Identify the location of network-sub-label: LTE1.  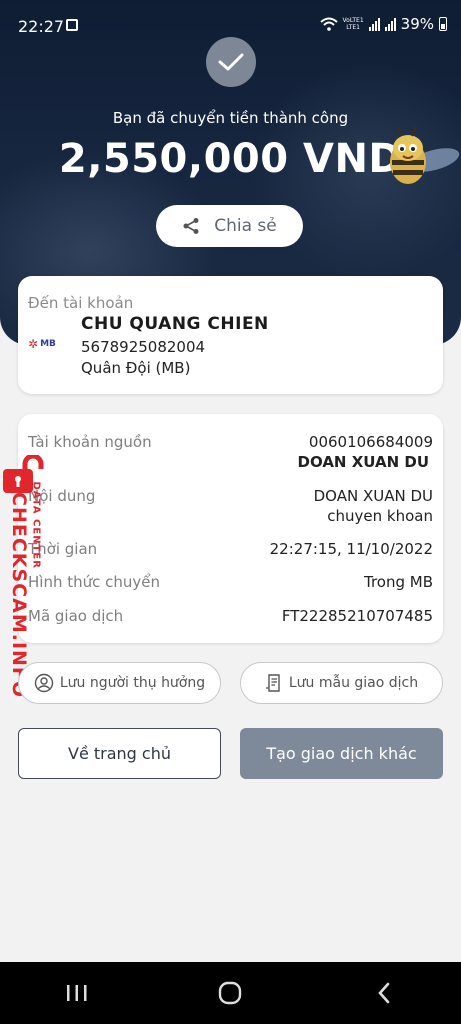
(353, 27).